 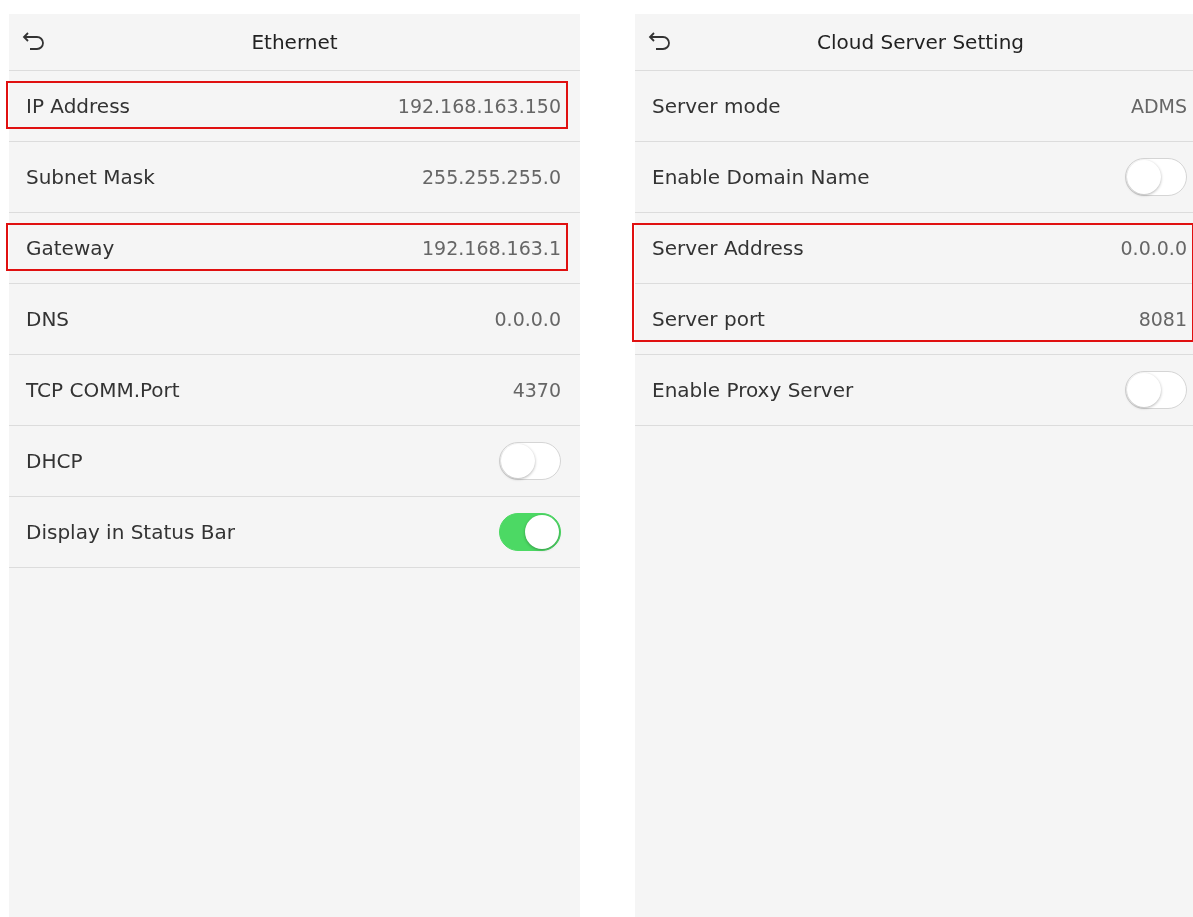 I want to click on setting-label: Server port, so click(x=708, y=319).